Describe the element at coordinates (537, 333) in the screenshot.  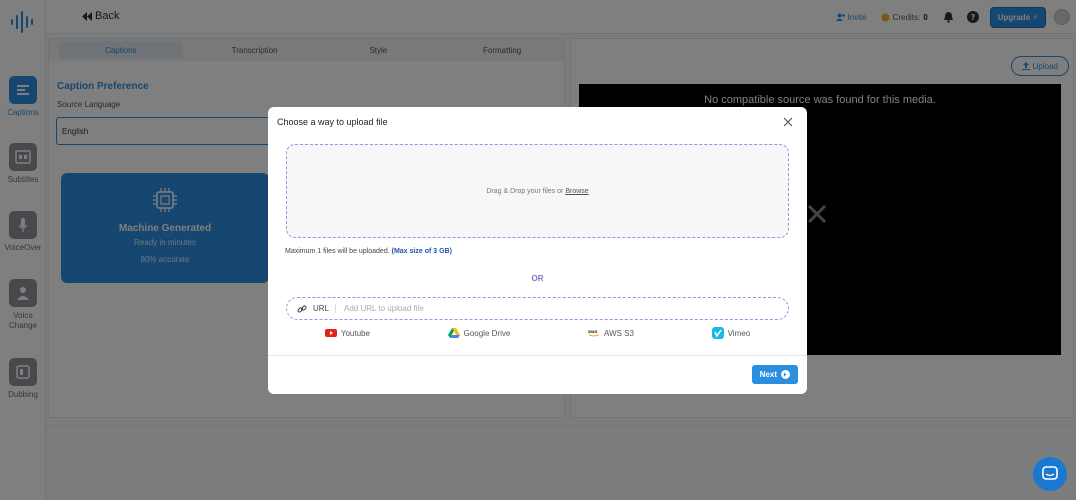
I see `upload-sources: Youtube Google Drive aws AWS S3 Vimeo` at that location.